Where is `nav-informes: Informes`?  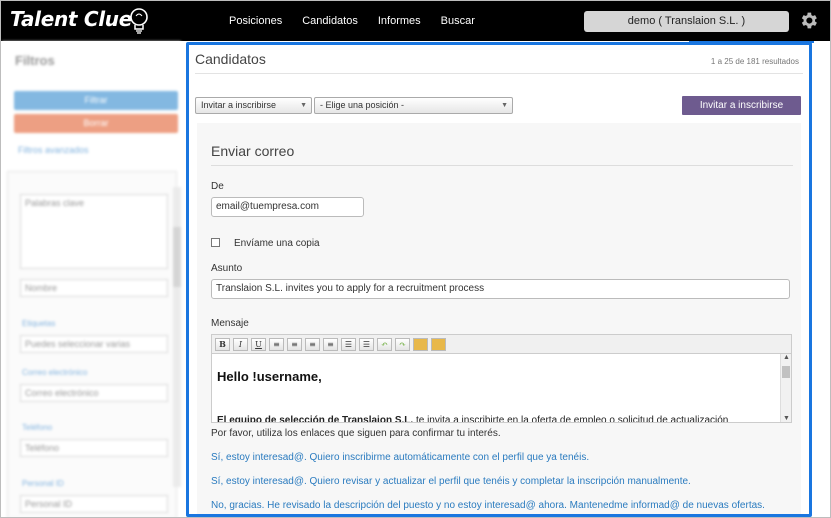
nav-informes: Informes is located at coordinates (399, 21).